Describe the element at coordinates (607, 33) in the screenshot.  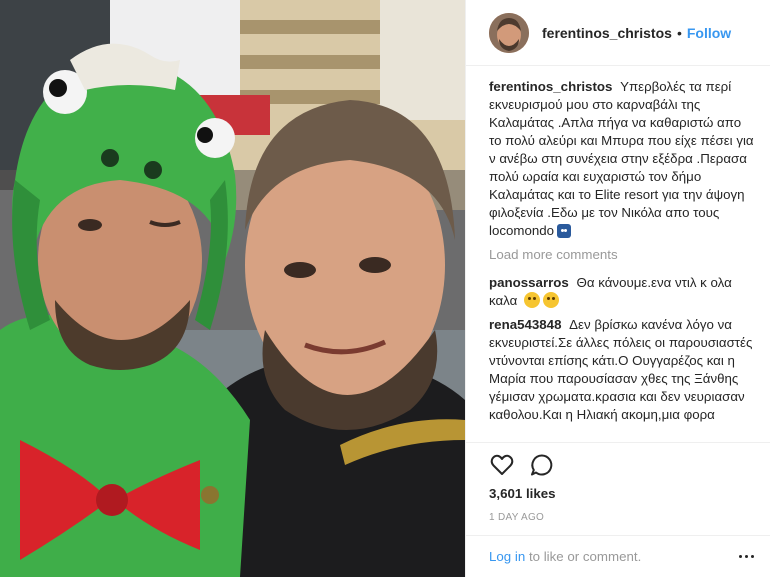
I see `header-username: ferentinos_christos` at that location.